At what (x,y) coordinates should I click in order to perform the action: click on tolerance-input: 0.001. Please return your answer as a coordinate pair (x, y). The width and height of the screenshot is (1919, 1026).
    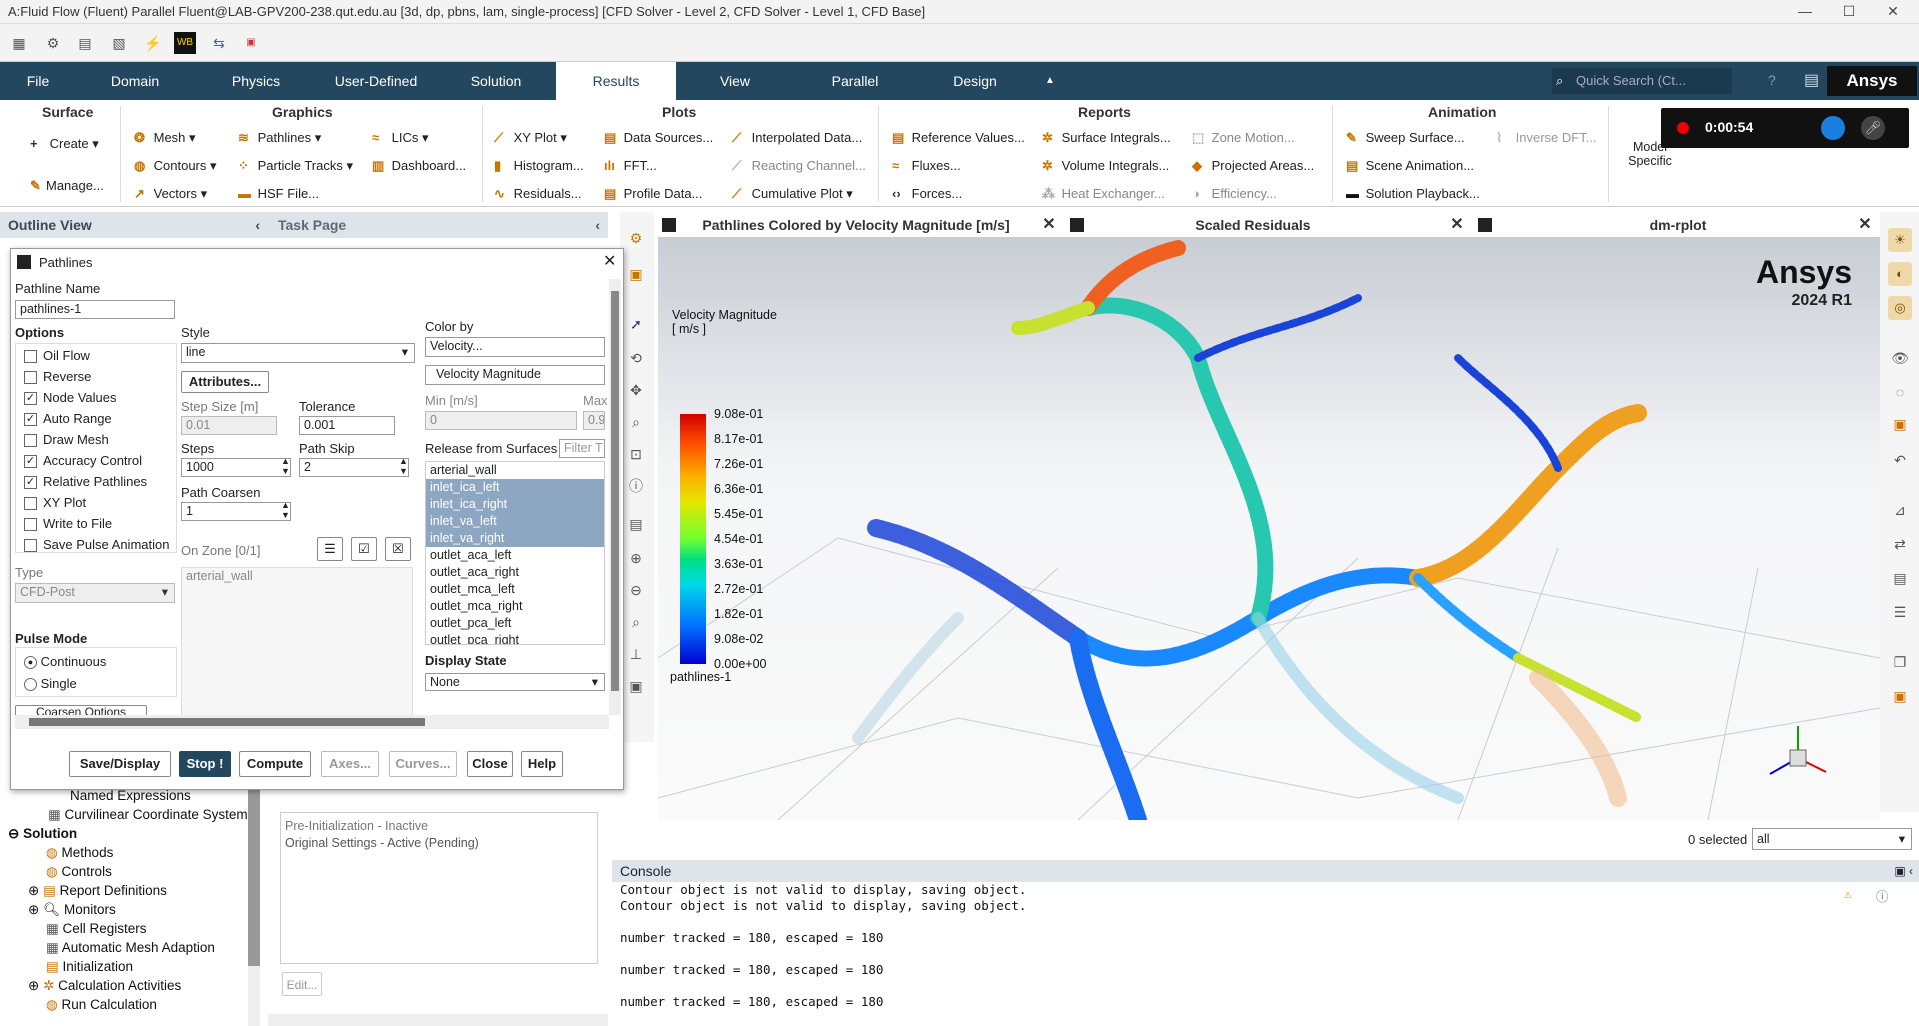
    Looking at the image, I should click on (347, 425).